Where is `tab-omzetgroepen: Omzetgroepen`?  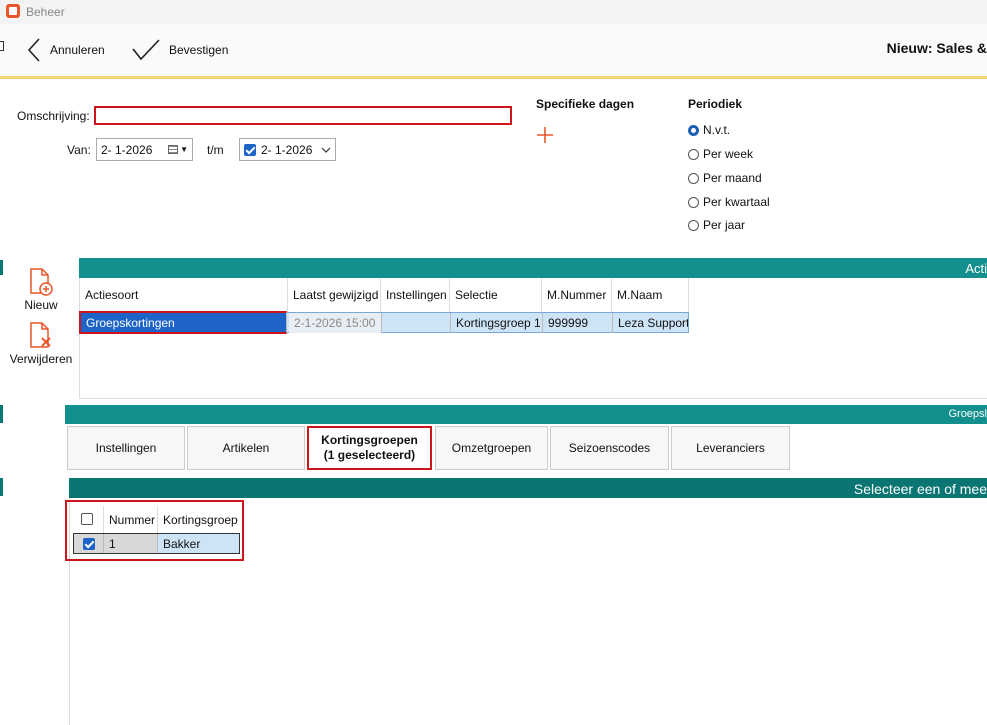
tab-omzetgroepen: Omzetgroepen is located at coordinates (491, 448).